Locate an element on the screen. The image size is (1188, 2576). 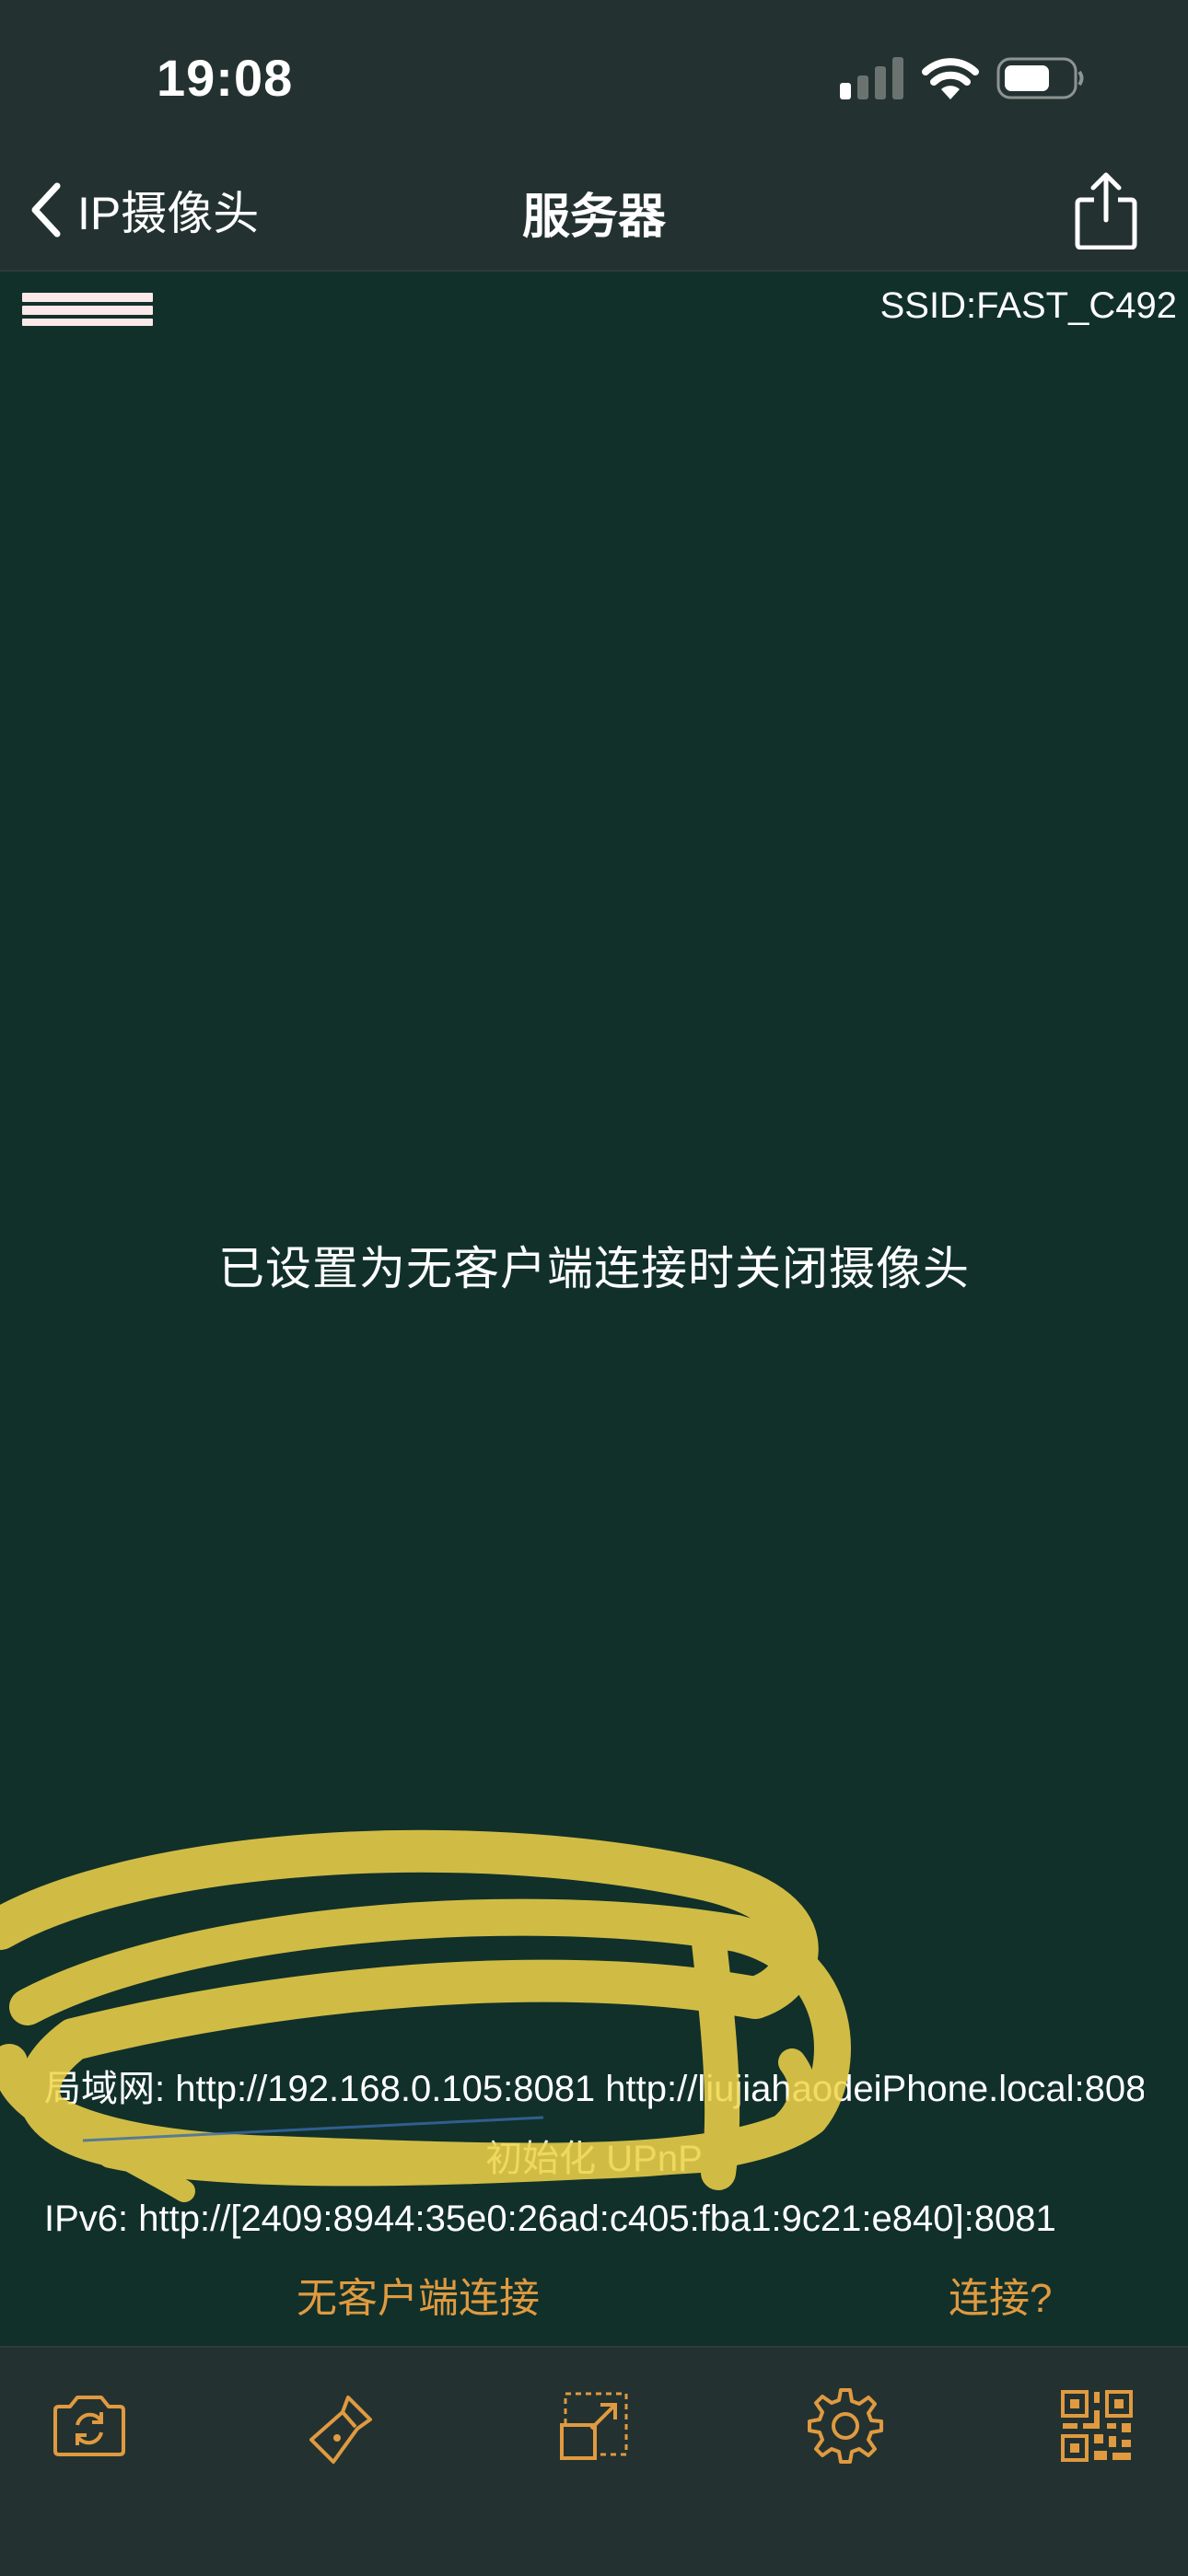
cellular-signal-icon is located at coordinates (871, 78).